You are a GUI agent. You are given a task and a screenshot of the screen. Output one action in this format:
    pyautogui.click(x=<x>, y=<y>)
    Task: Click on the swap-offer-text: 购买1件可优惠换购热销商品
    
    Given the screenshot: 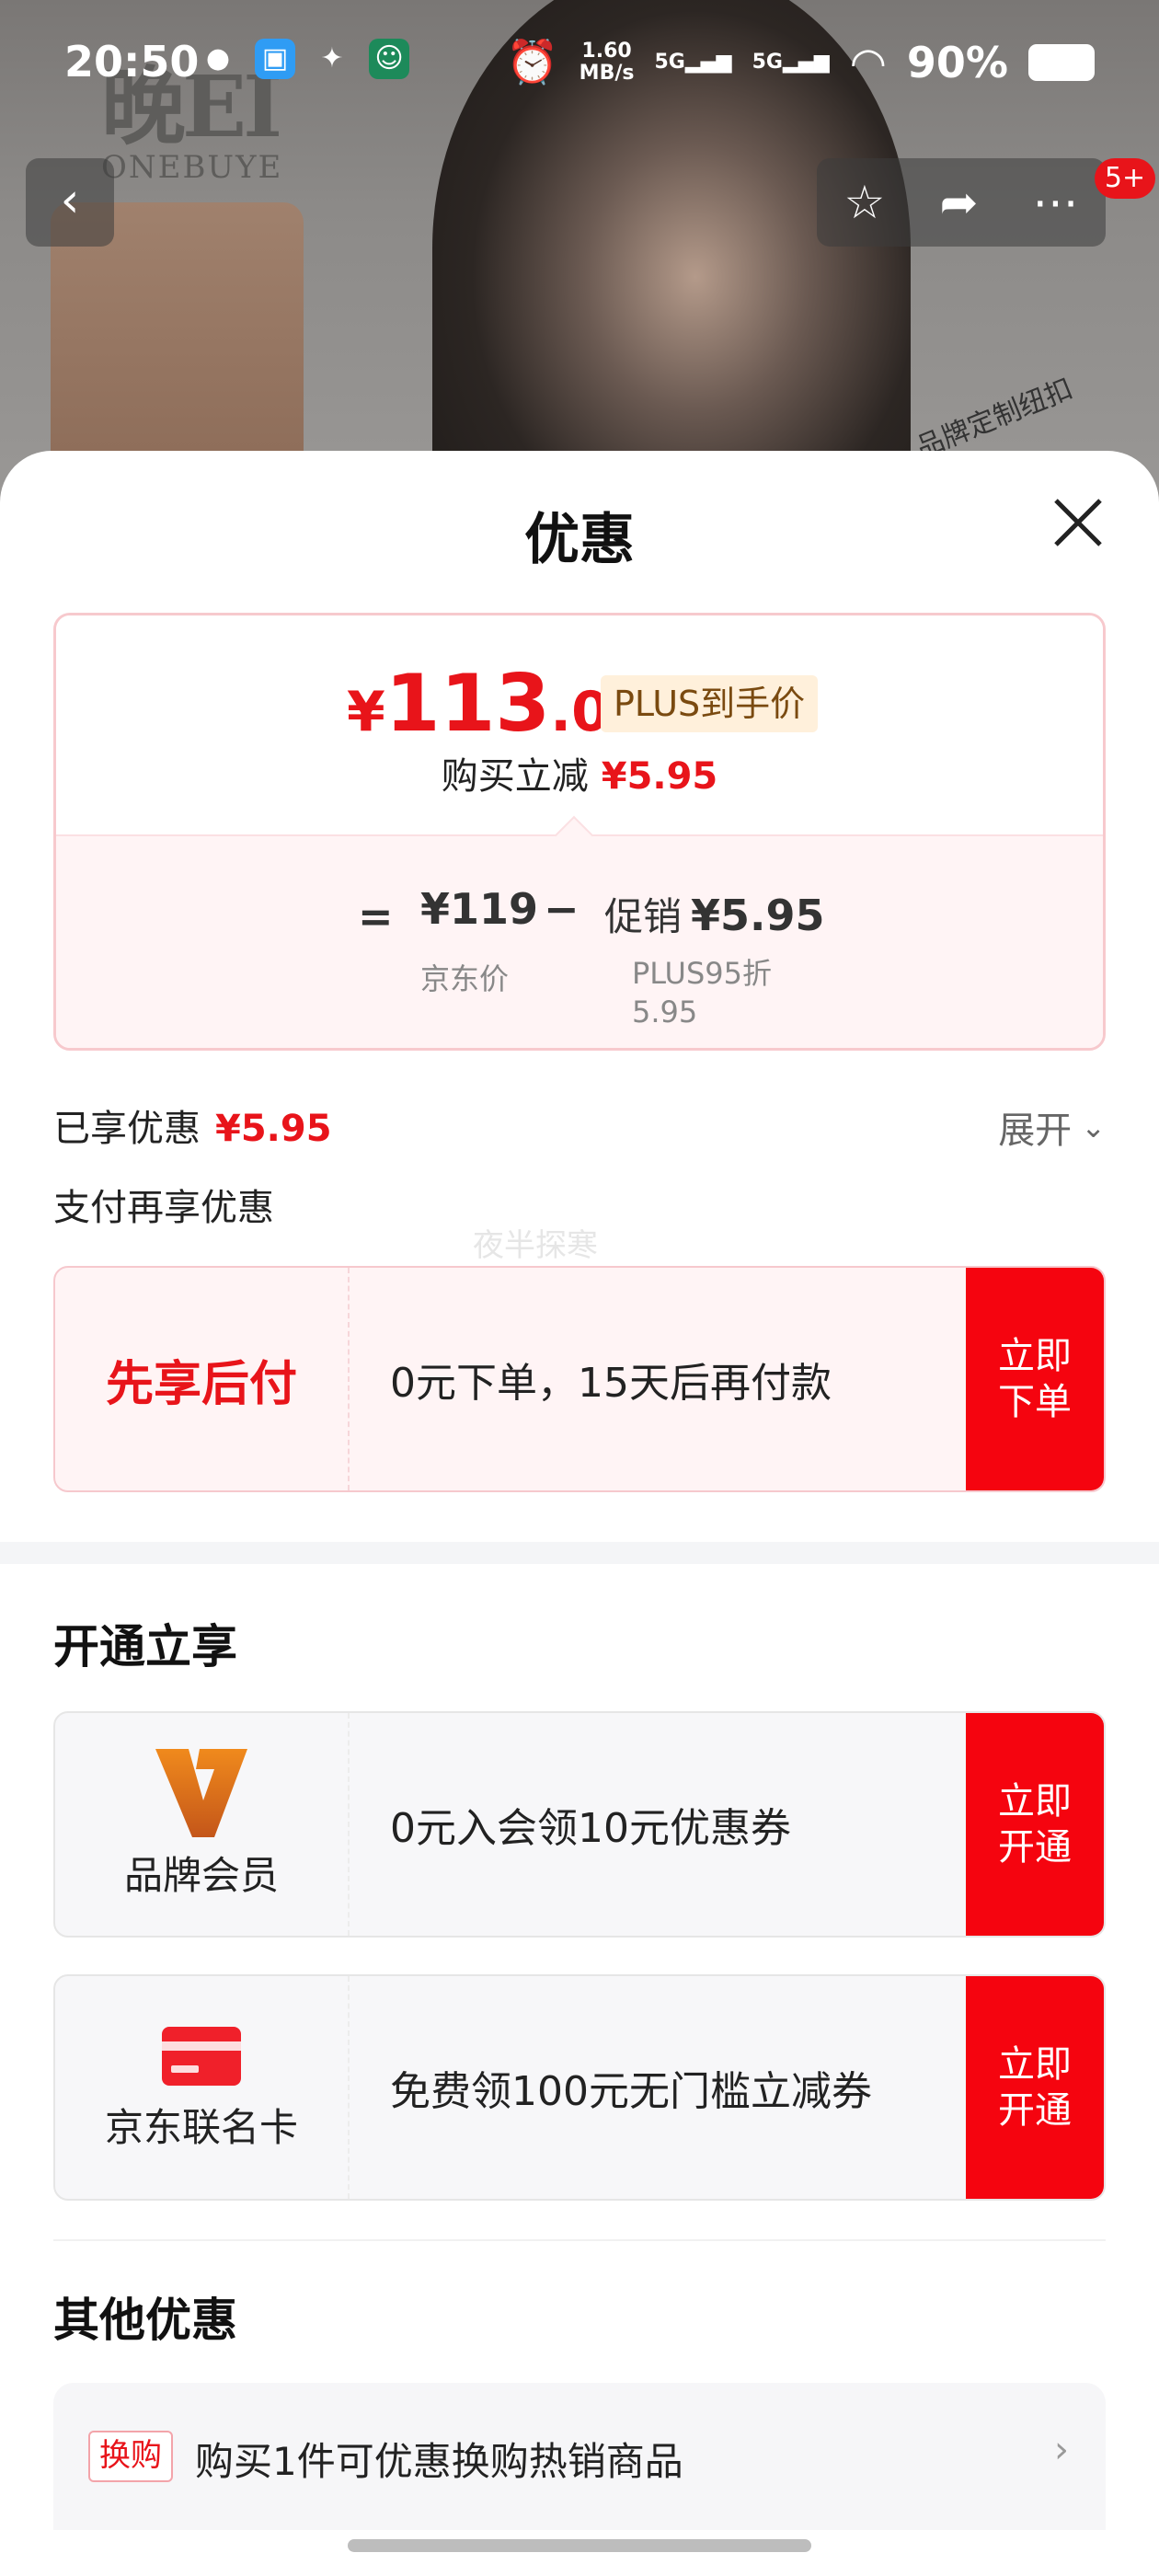 What is the action you would take?
    pyautogui.click(x=439, y=2461)
    